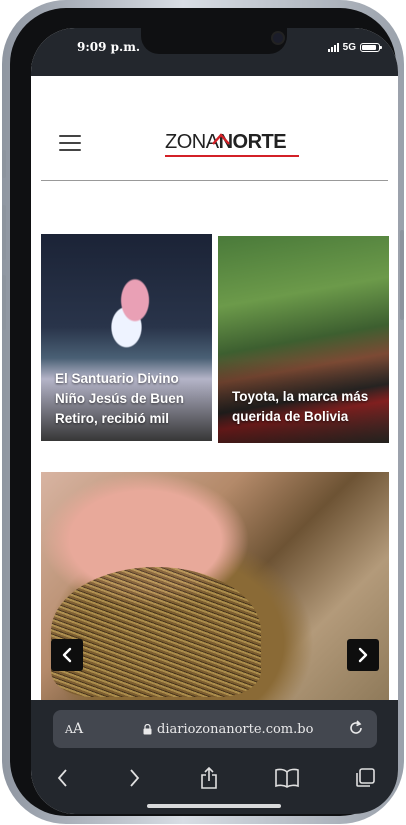  I want to click on logo-roof-icon, so click(221, 139).